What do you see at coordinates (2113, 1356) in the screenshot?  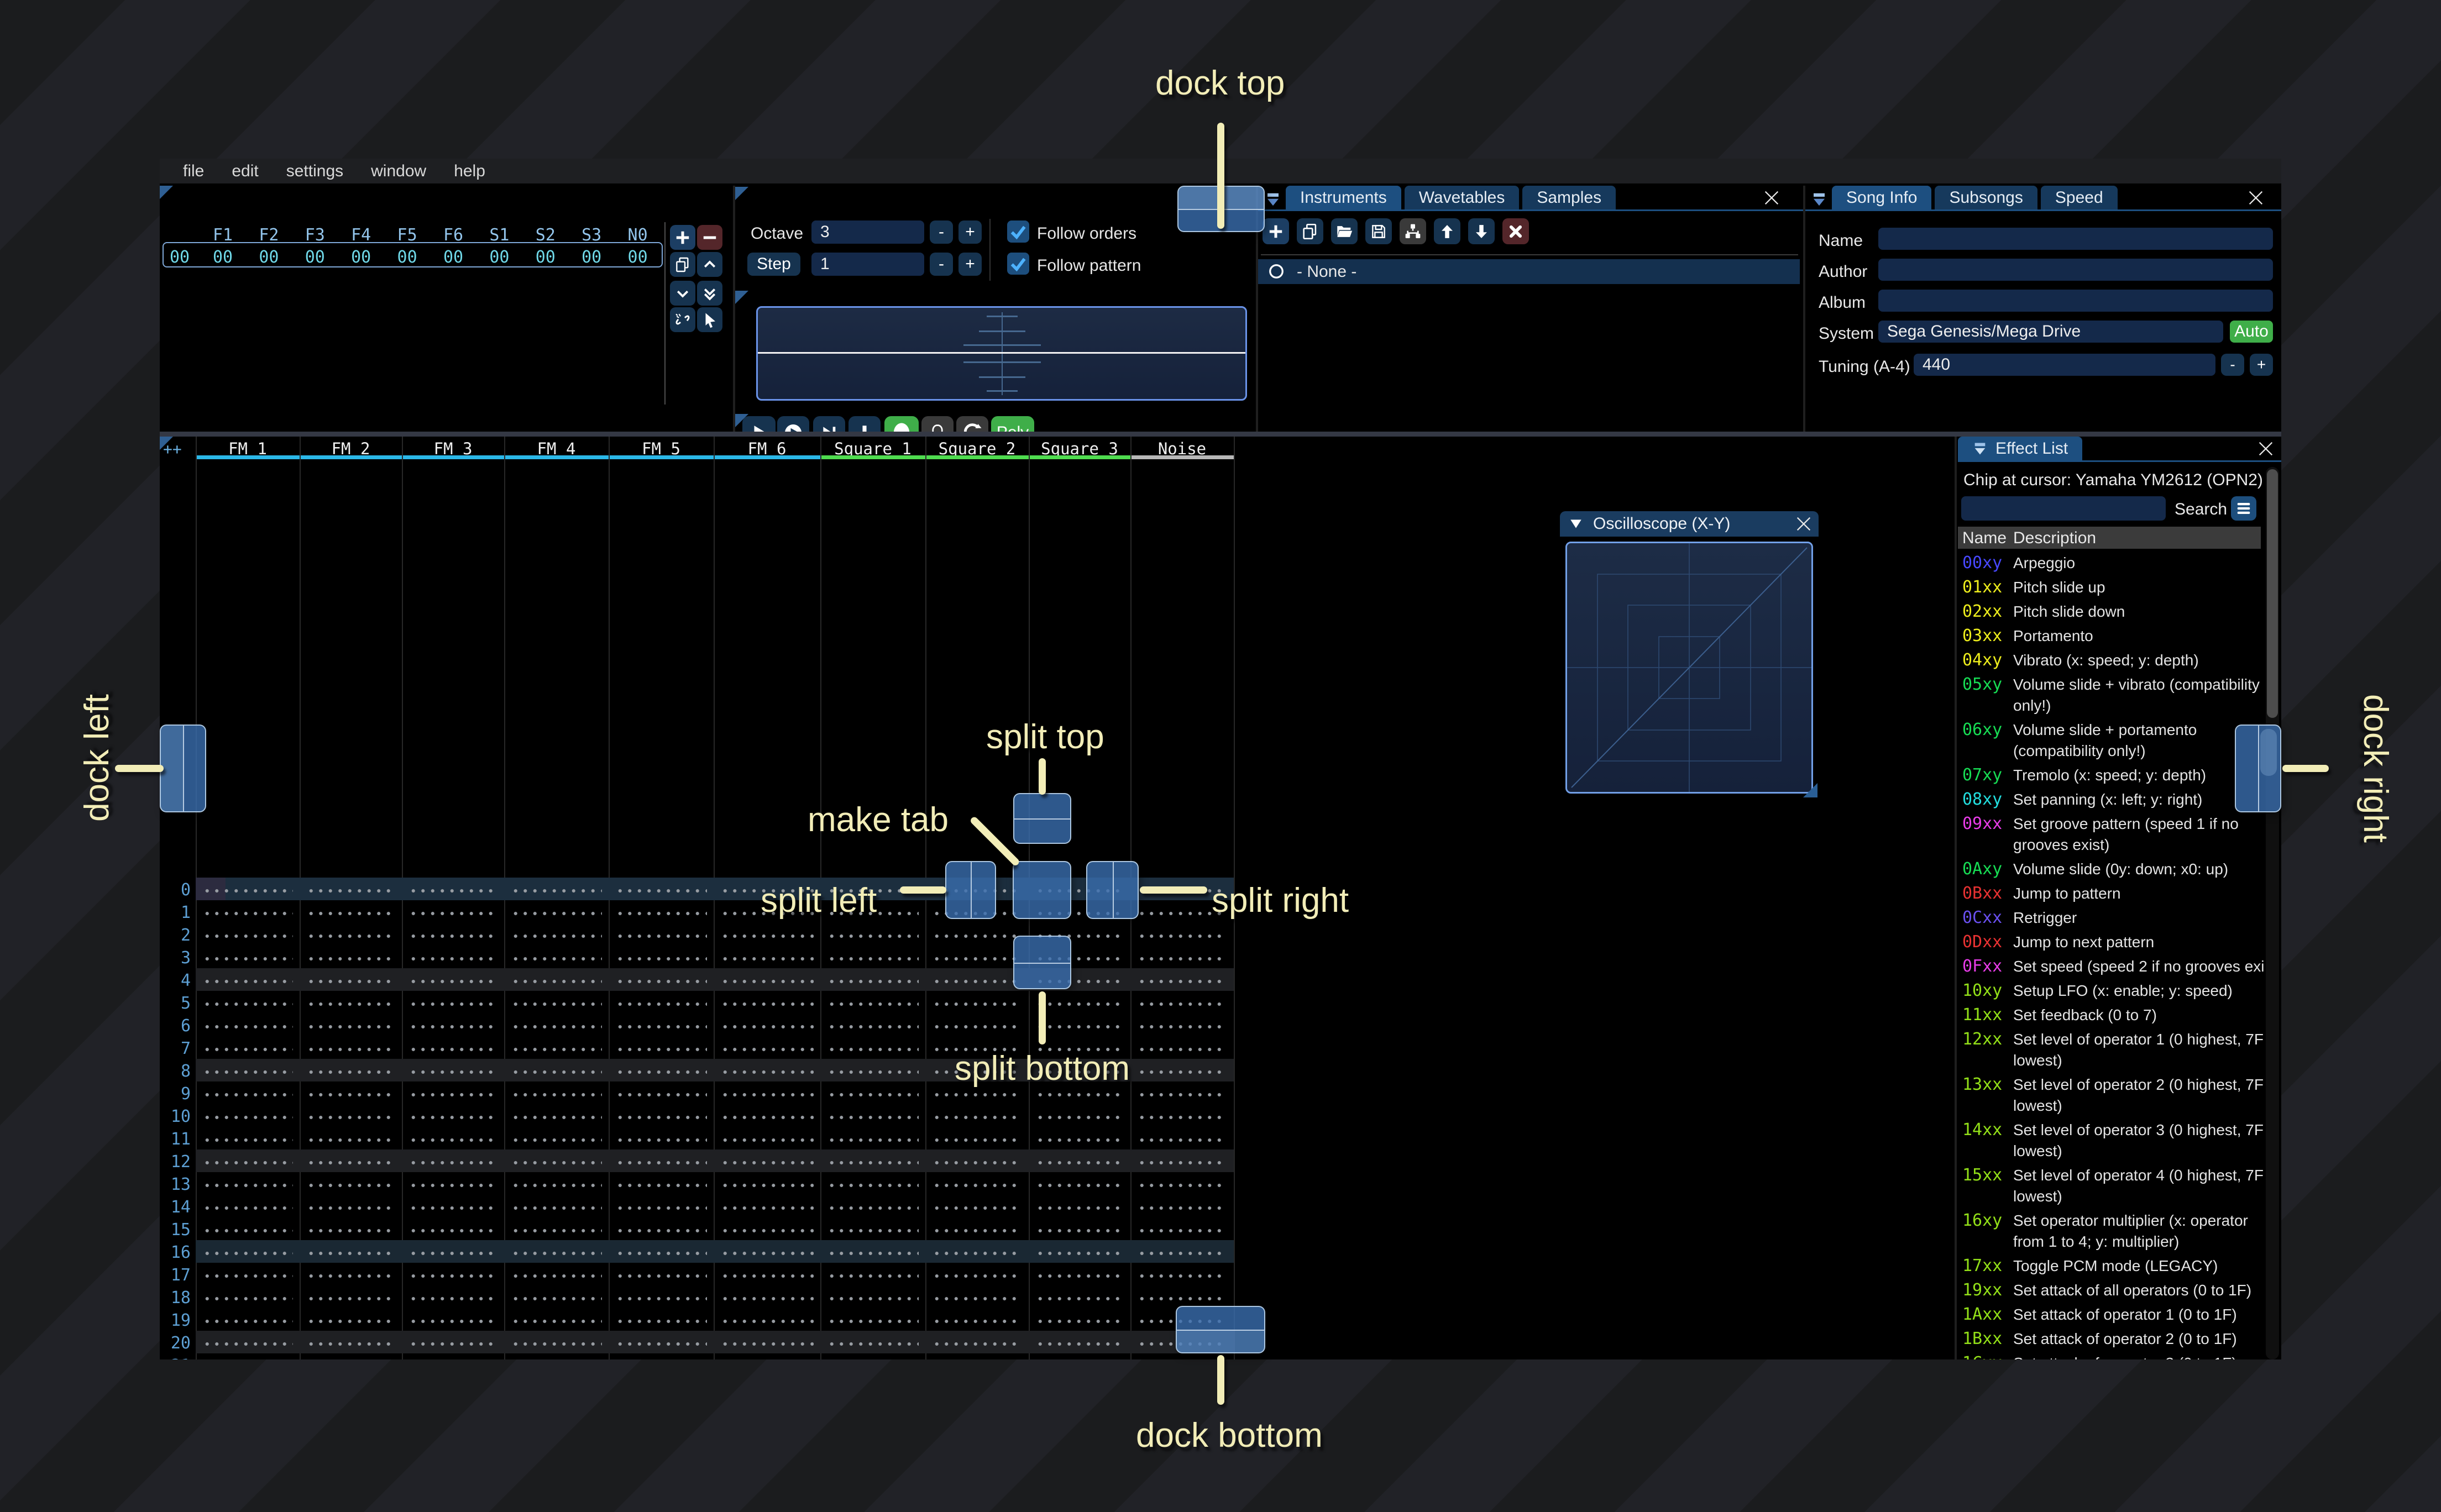 I see `effect-row-1Cxx: 1CxxSet attack of operator 3 (0 to 1F)` at bounding box center [2113, 1356].